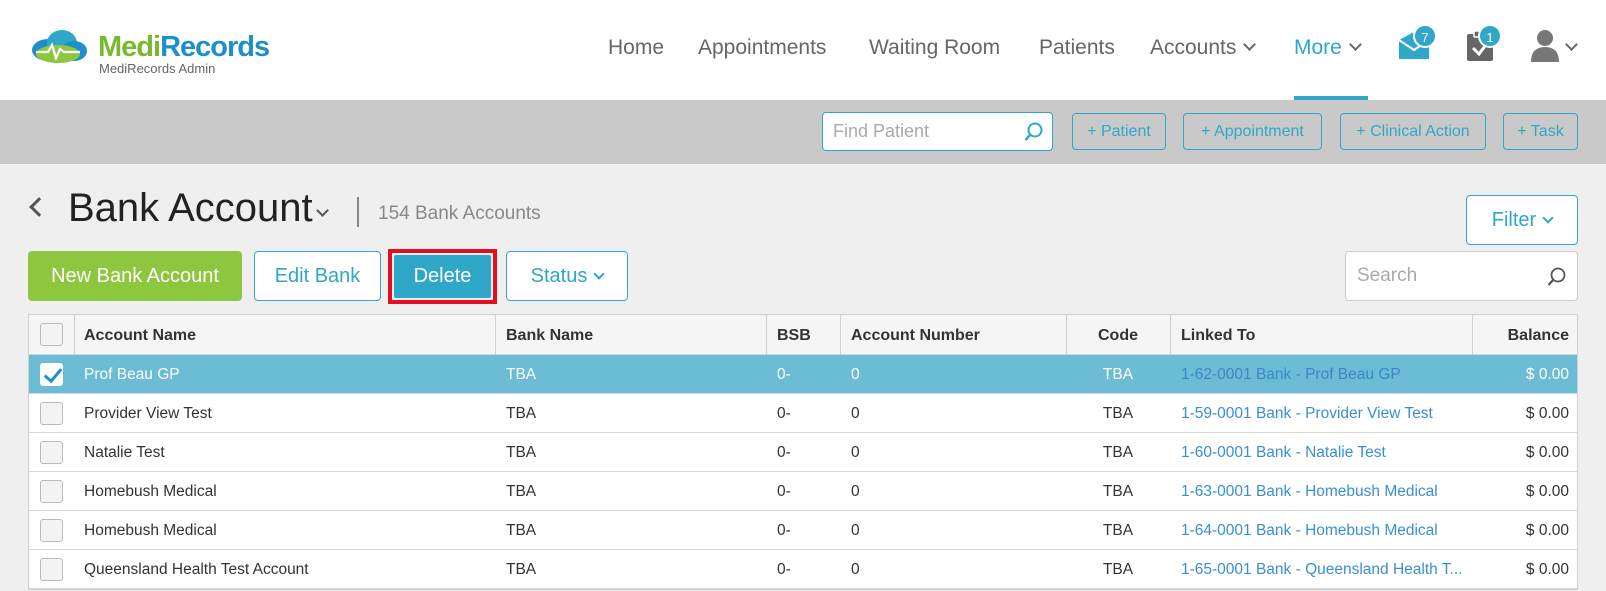 Image resolution: width=1606 pixels, height=591 pixels. I want to click on tasks-button: 1, so click(1483, 44).